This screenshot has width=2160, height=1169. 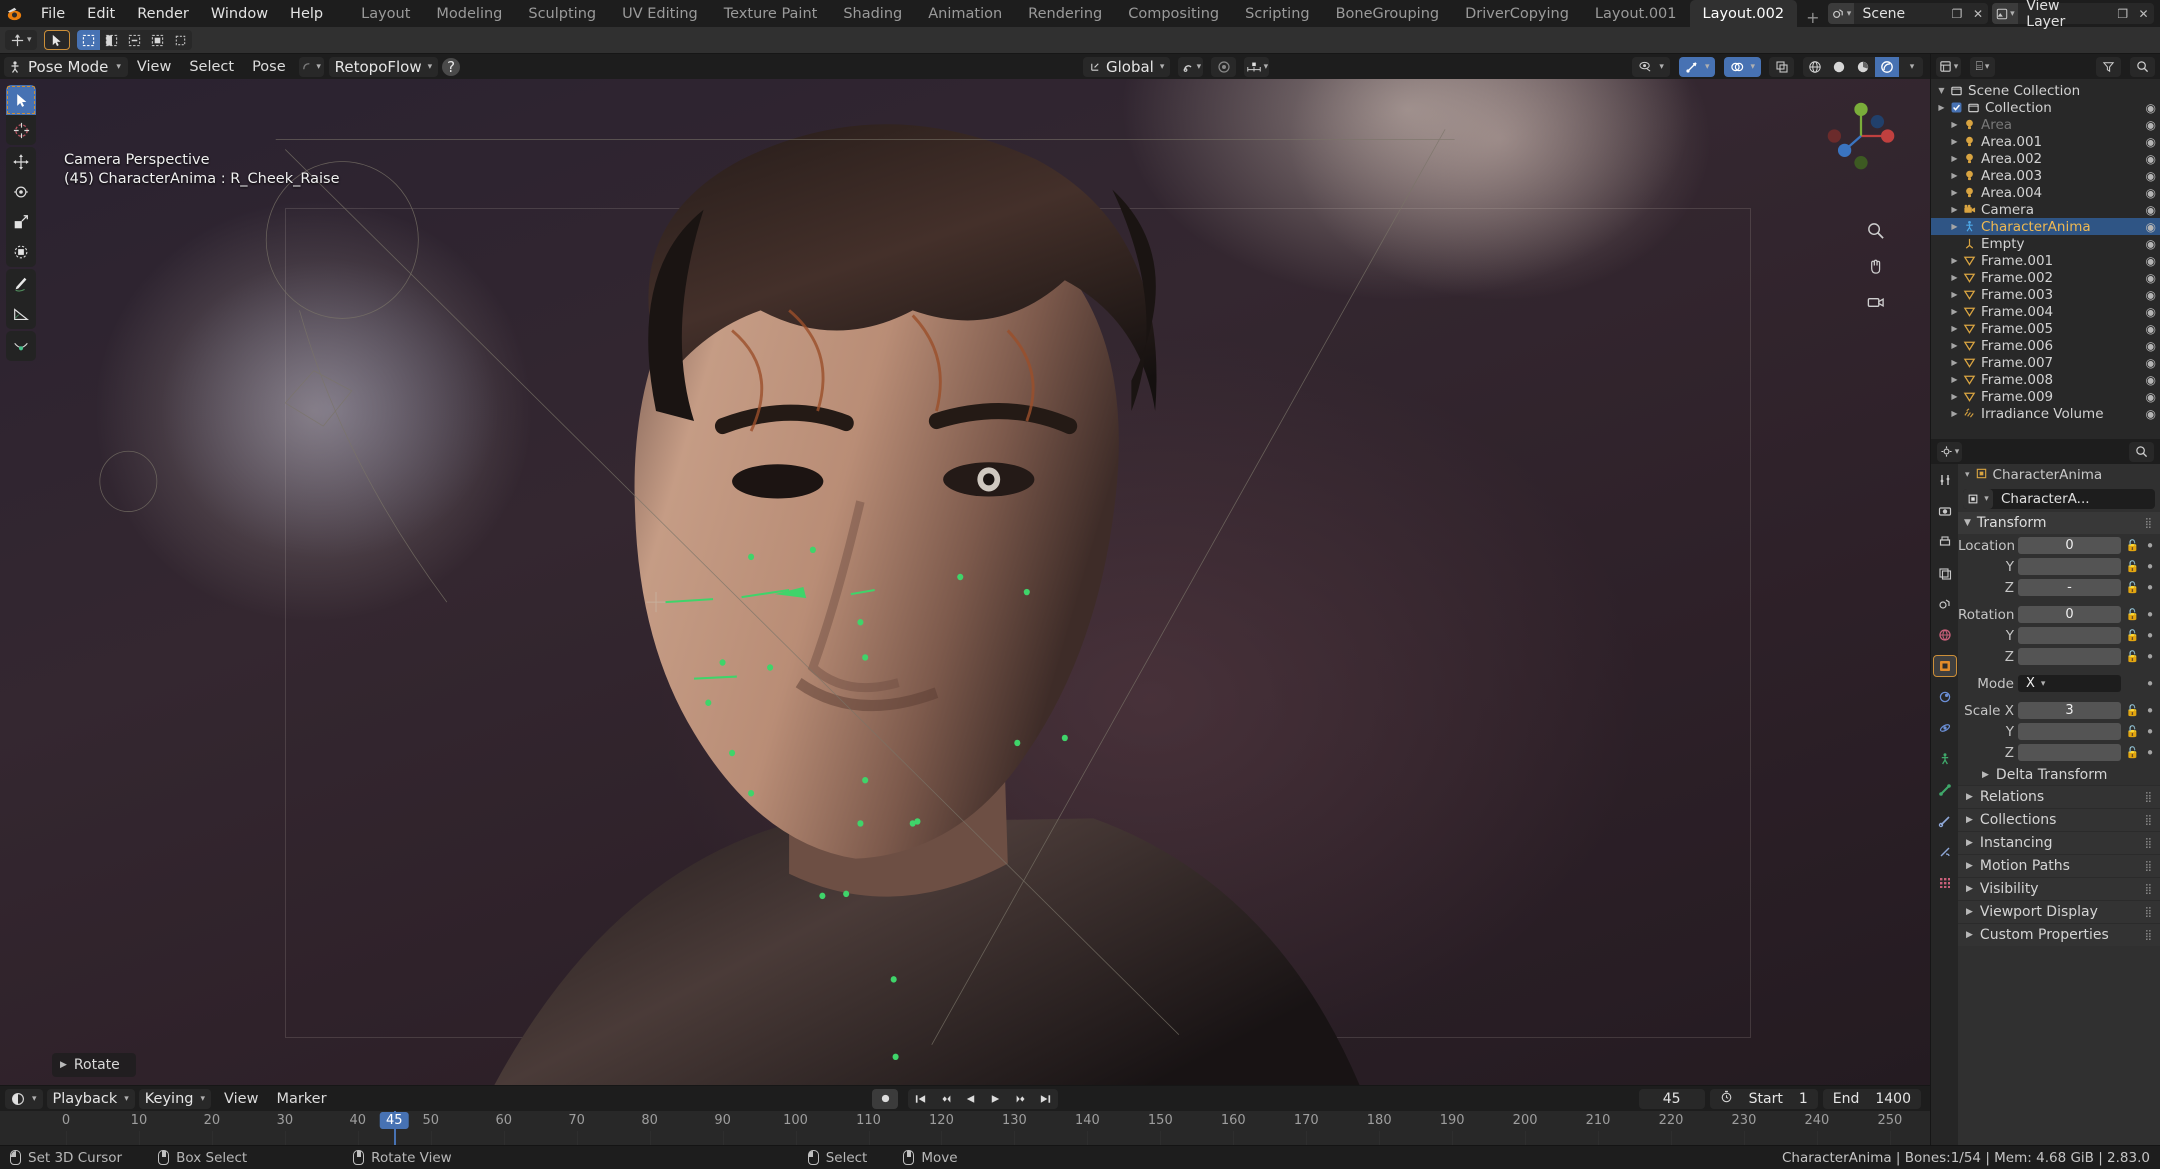 I want to click on viewport-menu-pose: Pose, so click(x=269, y=67).